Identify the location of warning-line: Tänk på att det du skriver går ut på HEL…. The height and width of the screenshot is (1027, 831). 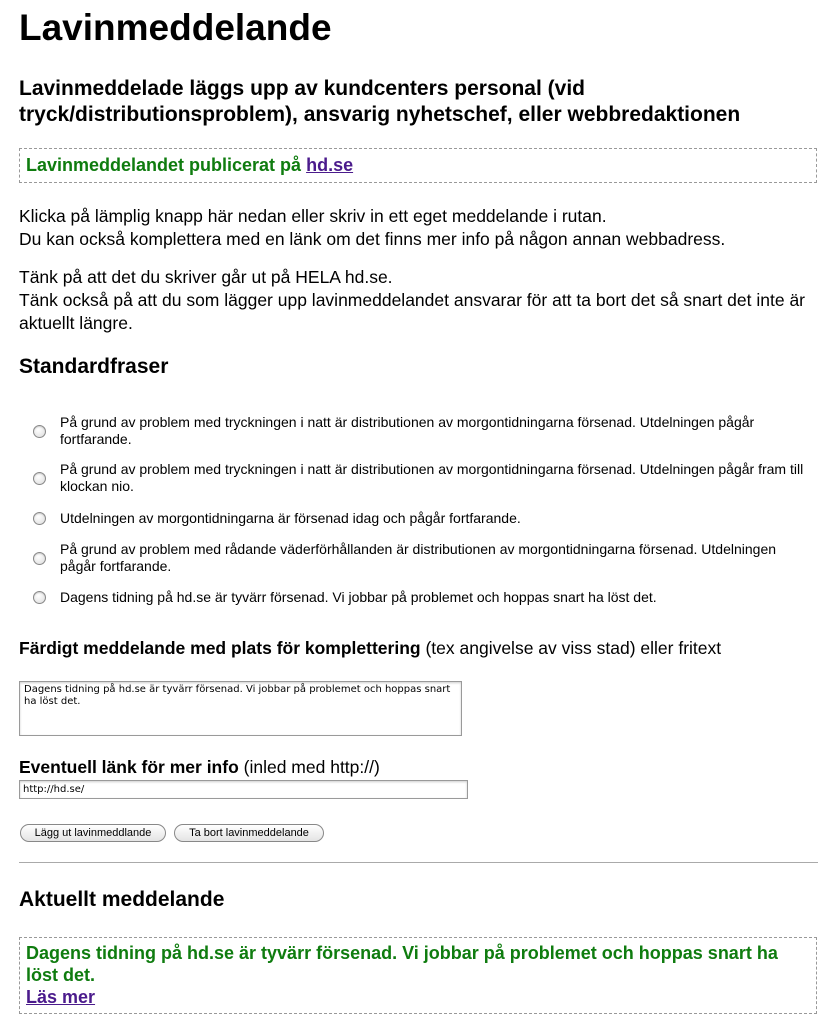
(206, 277).